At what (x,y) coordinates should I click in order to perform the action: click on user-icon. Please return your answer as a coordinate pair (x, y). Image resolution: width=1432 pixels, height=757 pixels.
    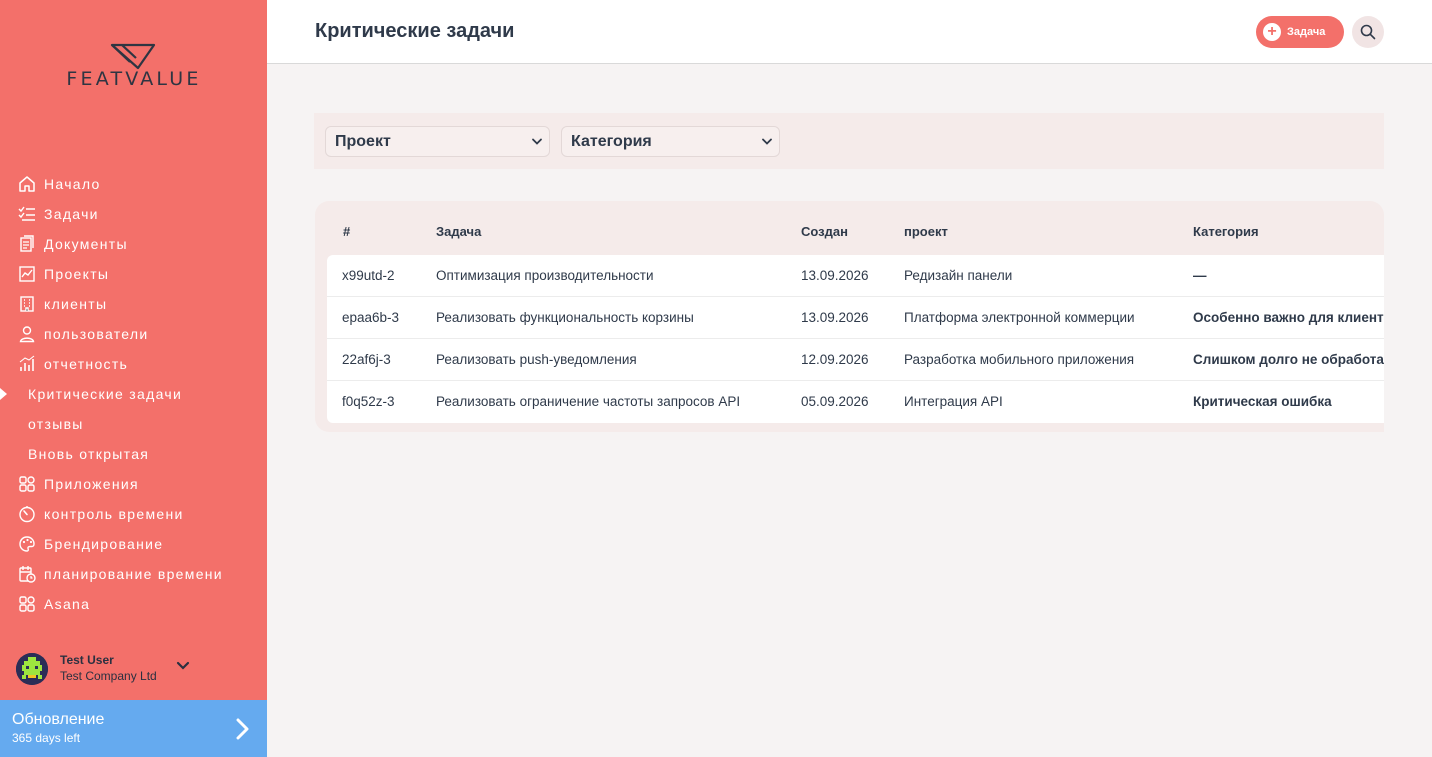
    Looking at the image, I should click on (27, 334).